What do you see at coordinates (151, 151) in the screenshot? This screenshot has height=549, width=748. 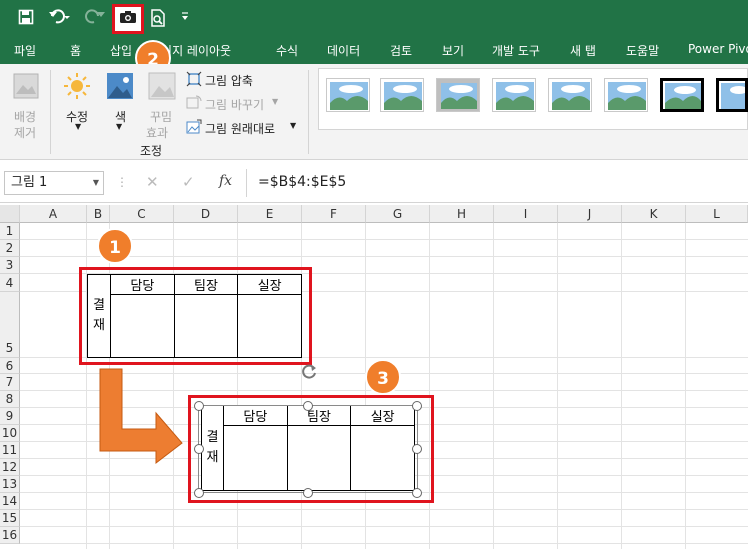 I see `adjust-group-label: 조정` at bounding box center [151, 151].